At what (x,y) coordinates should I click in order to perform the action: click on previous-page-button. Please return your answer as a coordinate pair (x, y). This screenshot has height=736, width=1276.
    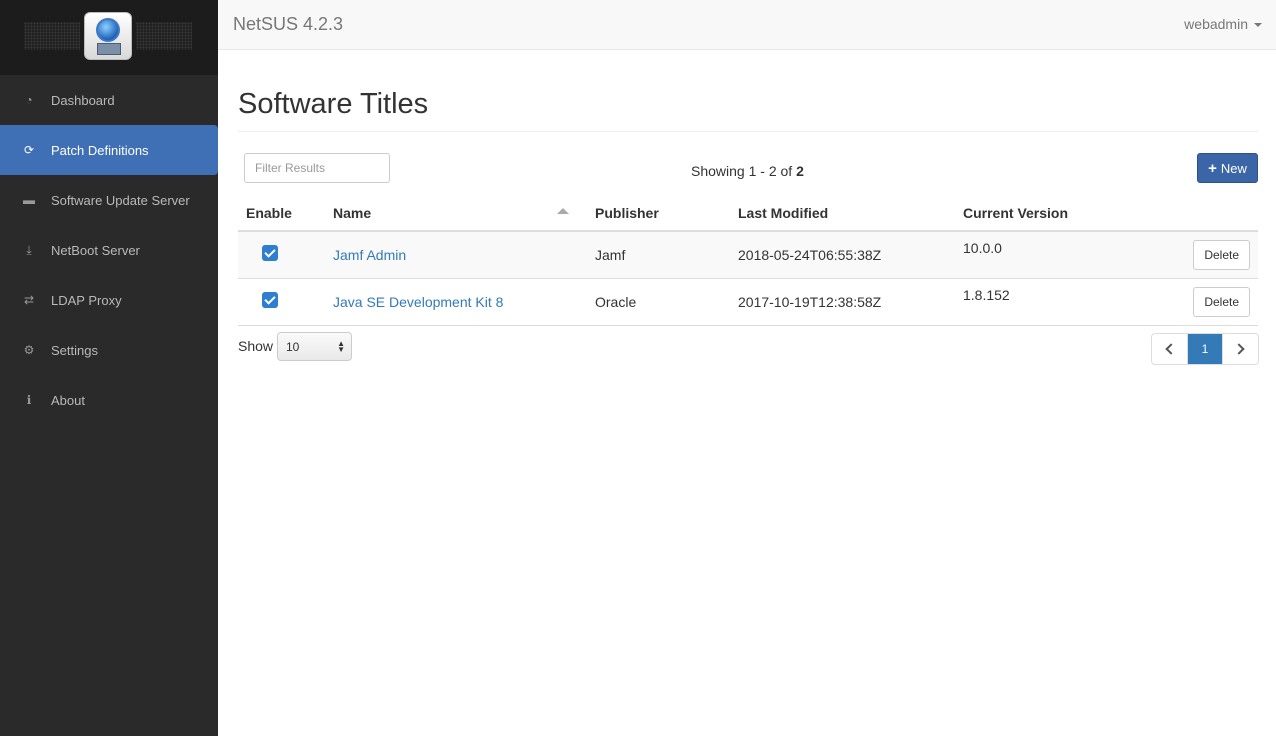
    Looking at the image, I should click on (1170, 349).